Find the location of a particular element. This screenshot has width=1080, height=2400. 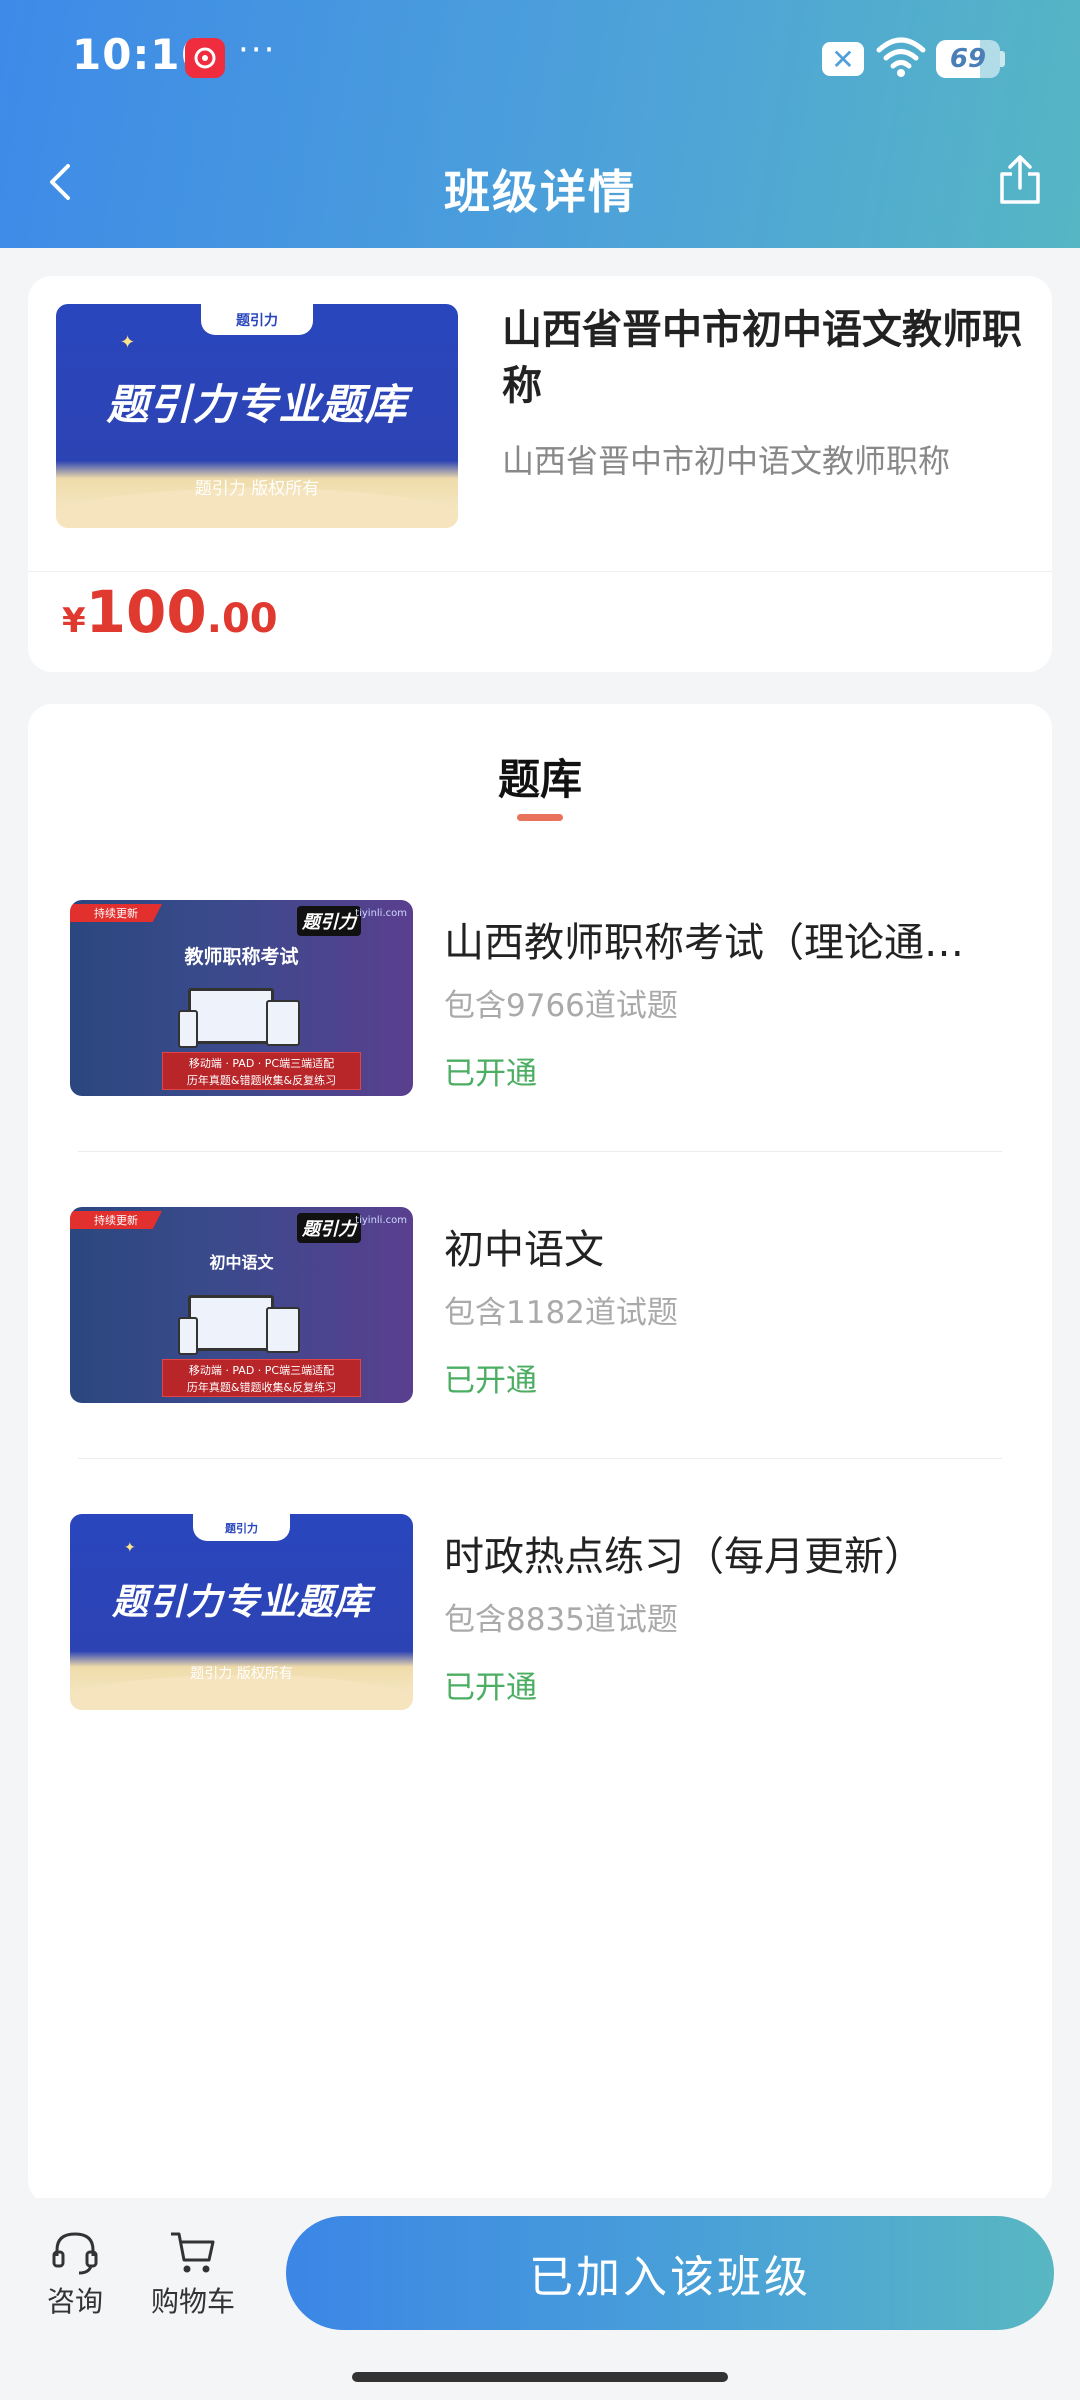

course-price: ¥100.00 is located at coordinates (170, 612).